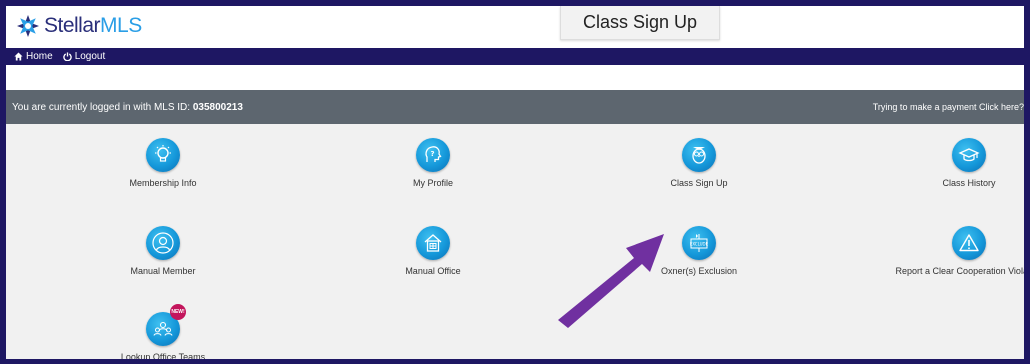  What do you see at coordinates (699, 155) in the screenshot?
I see `owl-icon` at bounding box center [699, 155].